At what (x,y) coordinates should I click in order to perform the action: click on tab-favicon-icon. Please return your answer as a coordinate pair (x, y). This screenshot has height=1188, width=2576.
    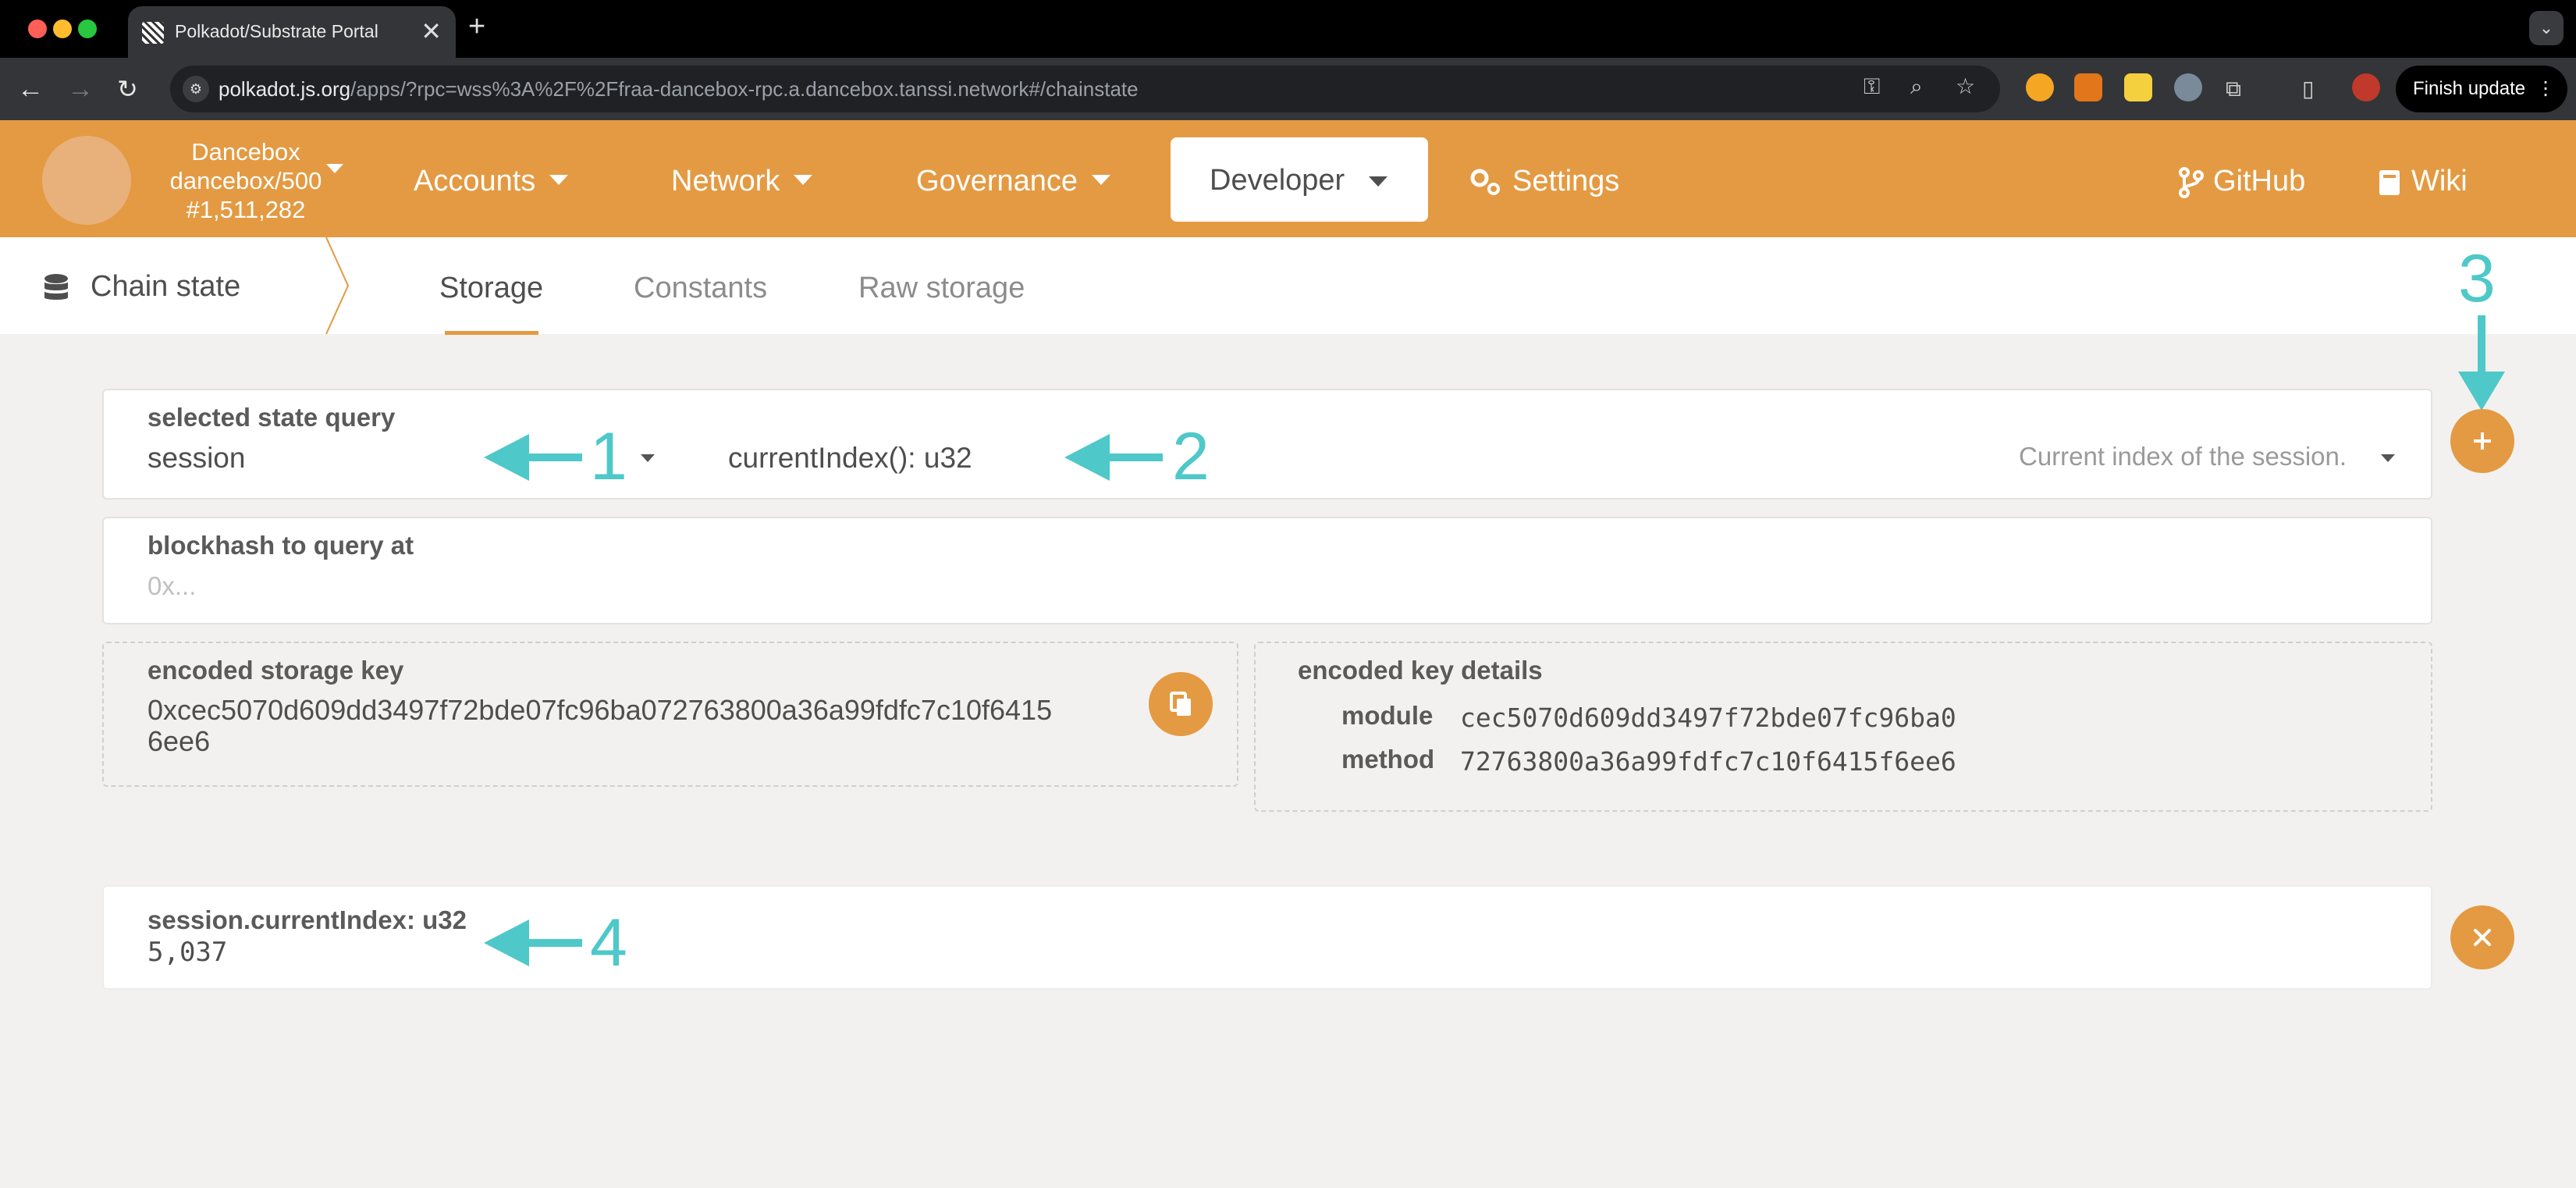
    Looking at the image, I should click on (153, 33).